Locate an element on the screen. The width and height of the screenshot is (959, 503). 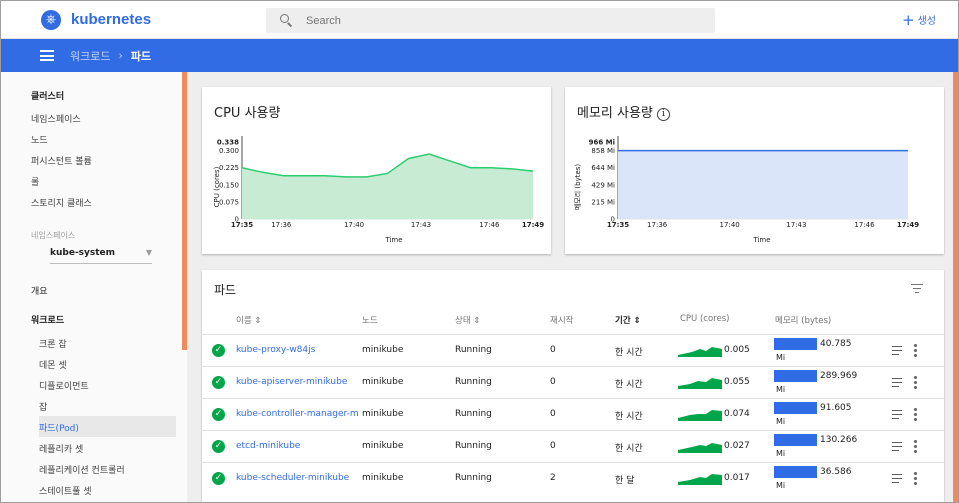
search-box is located at coordinates (490, 20).